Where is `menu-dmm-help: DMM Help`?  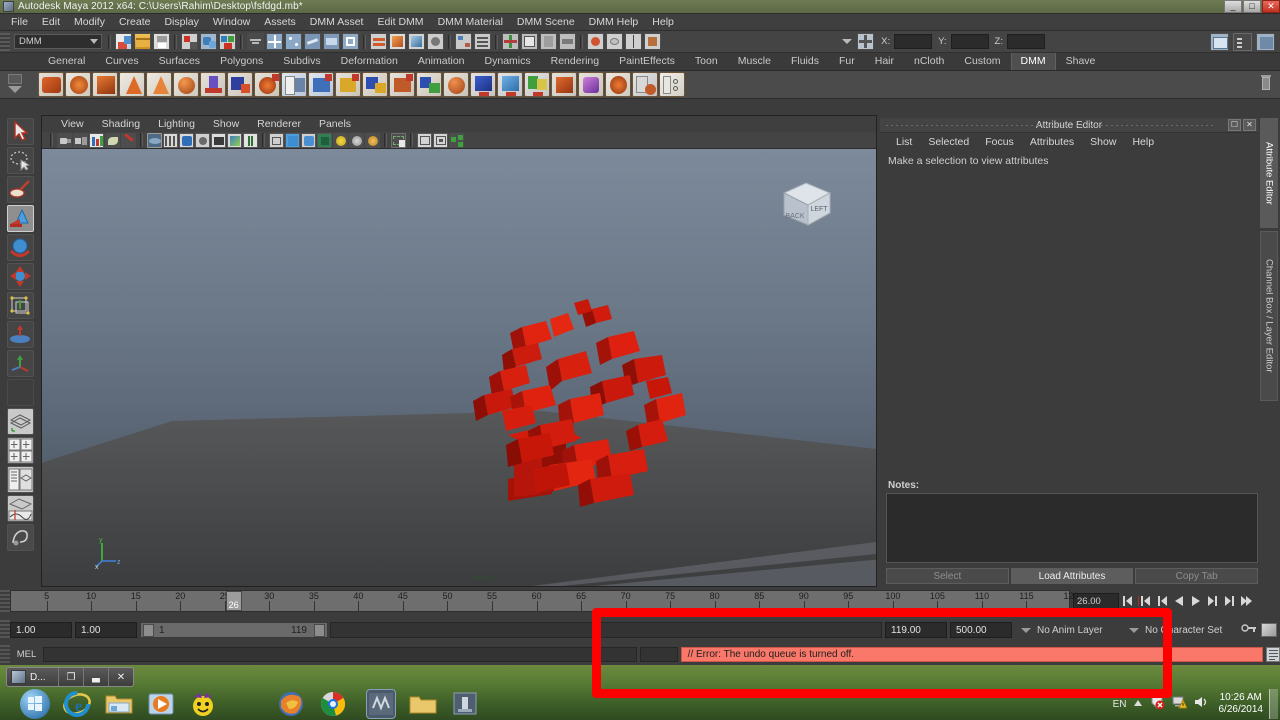 menu-dmm-help: DMM Help is located at coordinates (614, 22).